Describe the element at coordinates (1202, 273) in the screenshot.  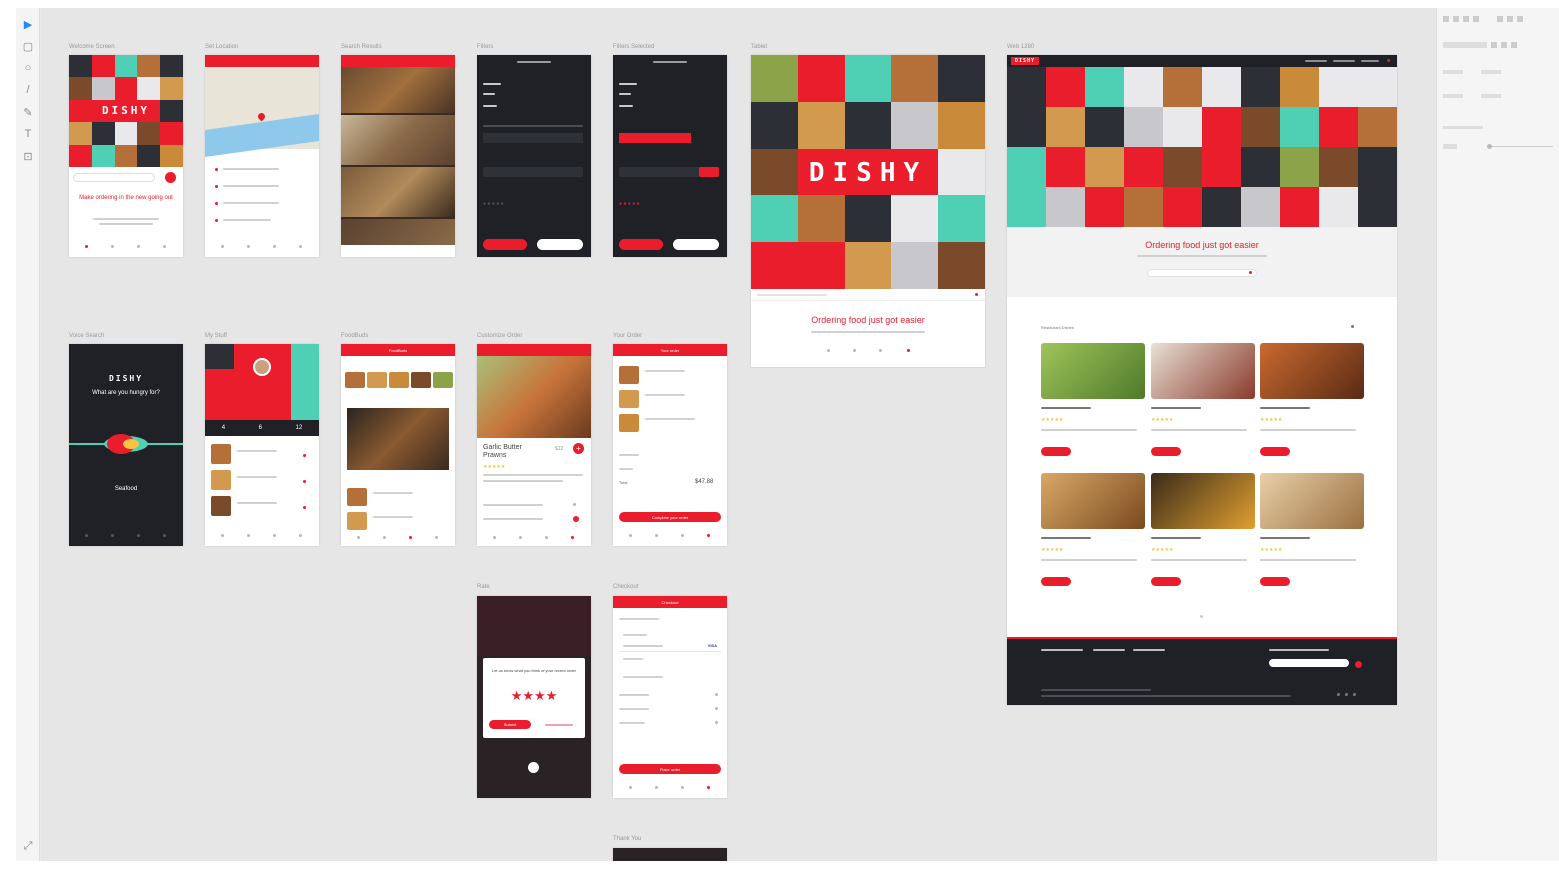
I see `web-search-input` at that location.